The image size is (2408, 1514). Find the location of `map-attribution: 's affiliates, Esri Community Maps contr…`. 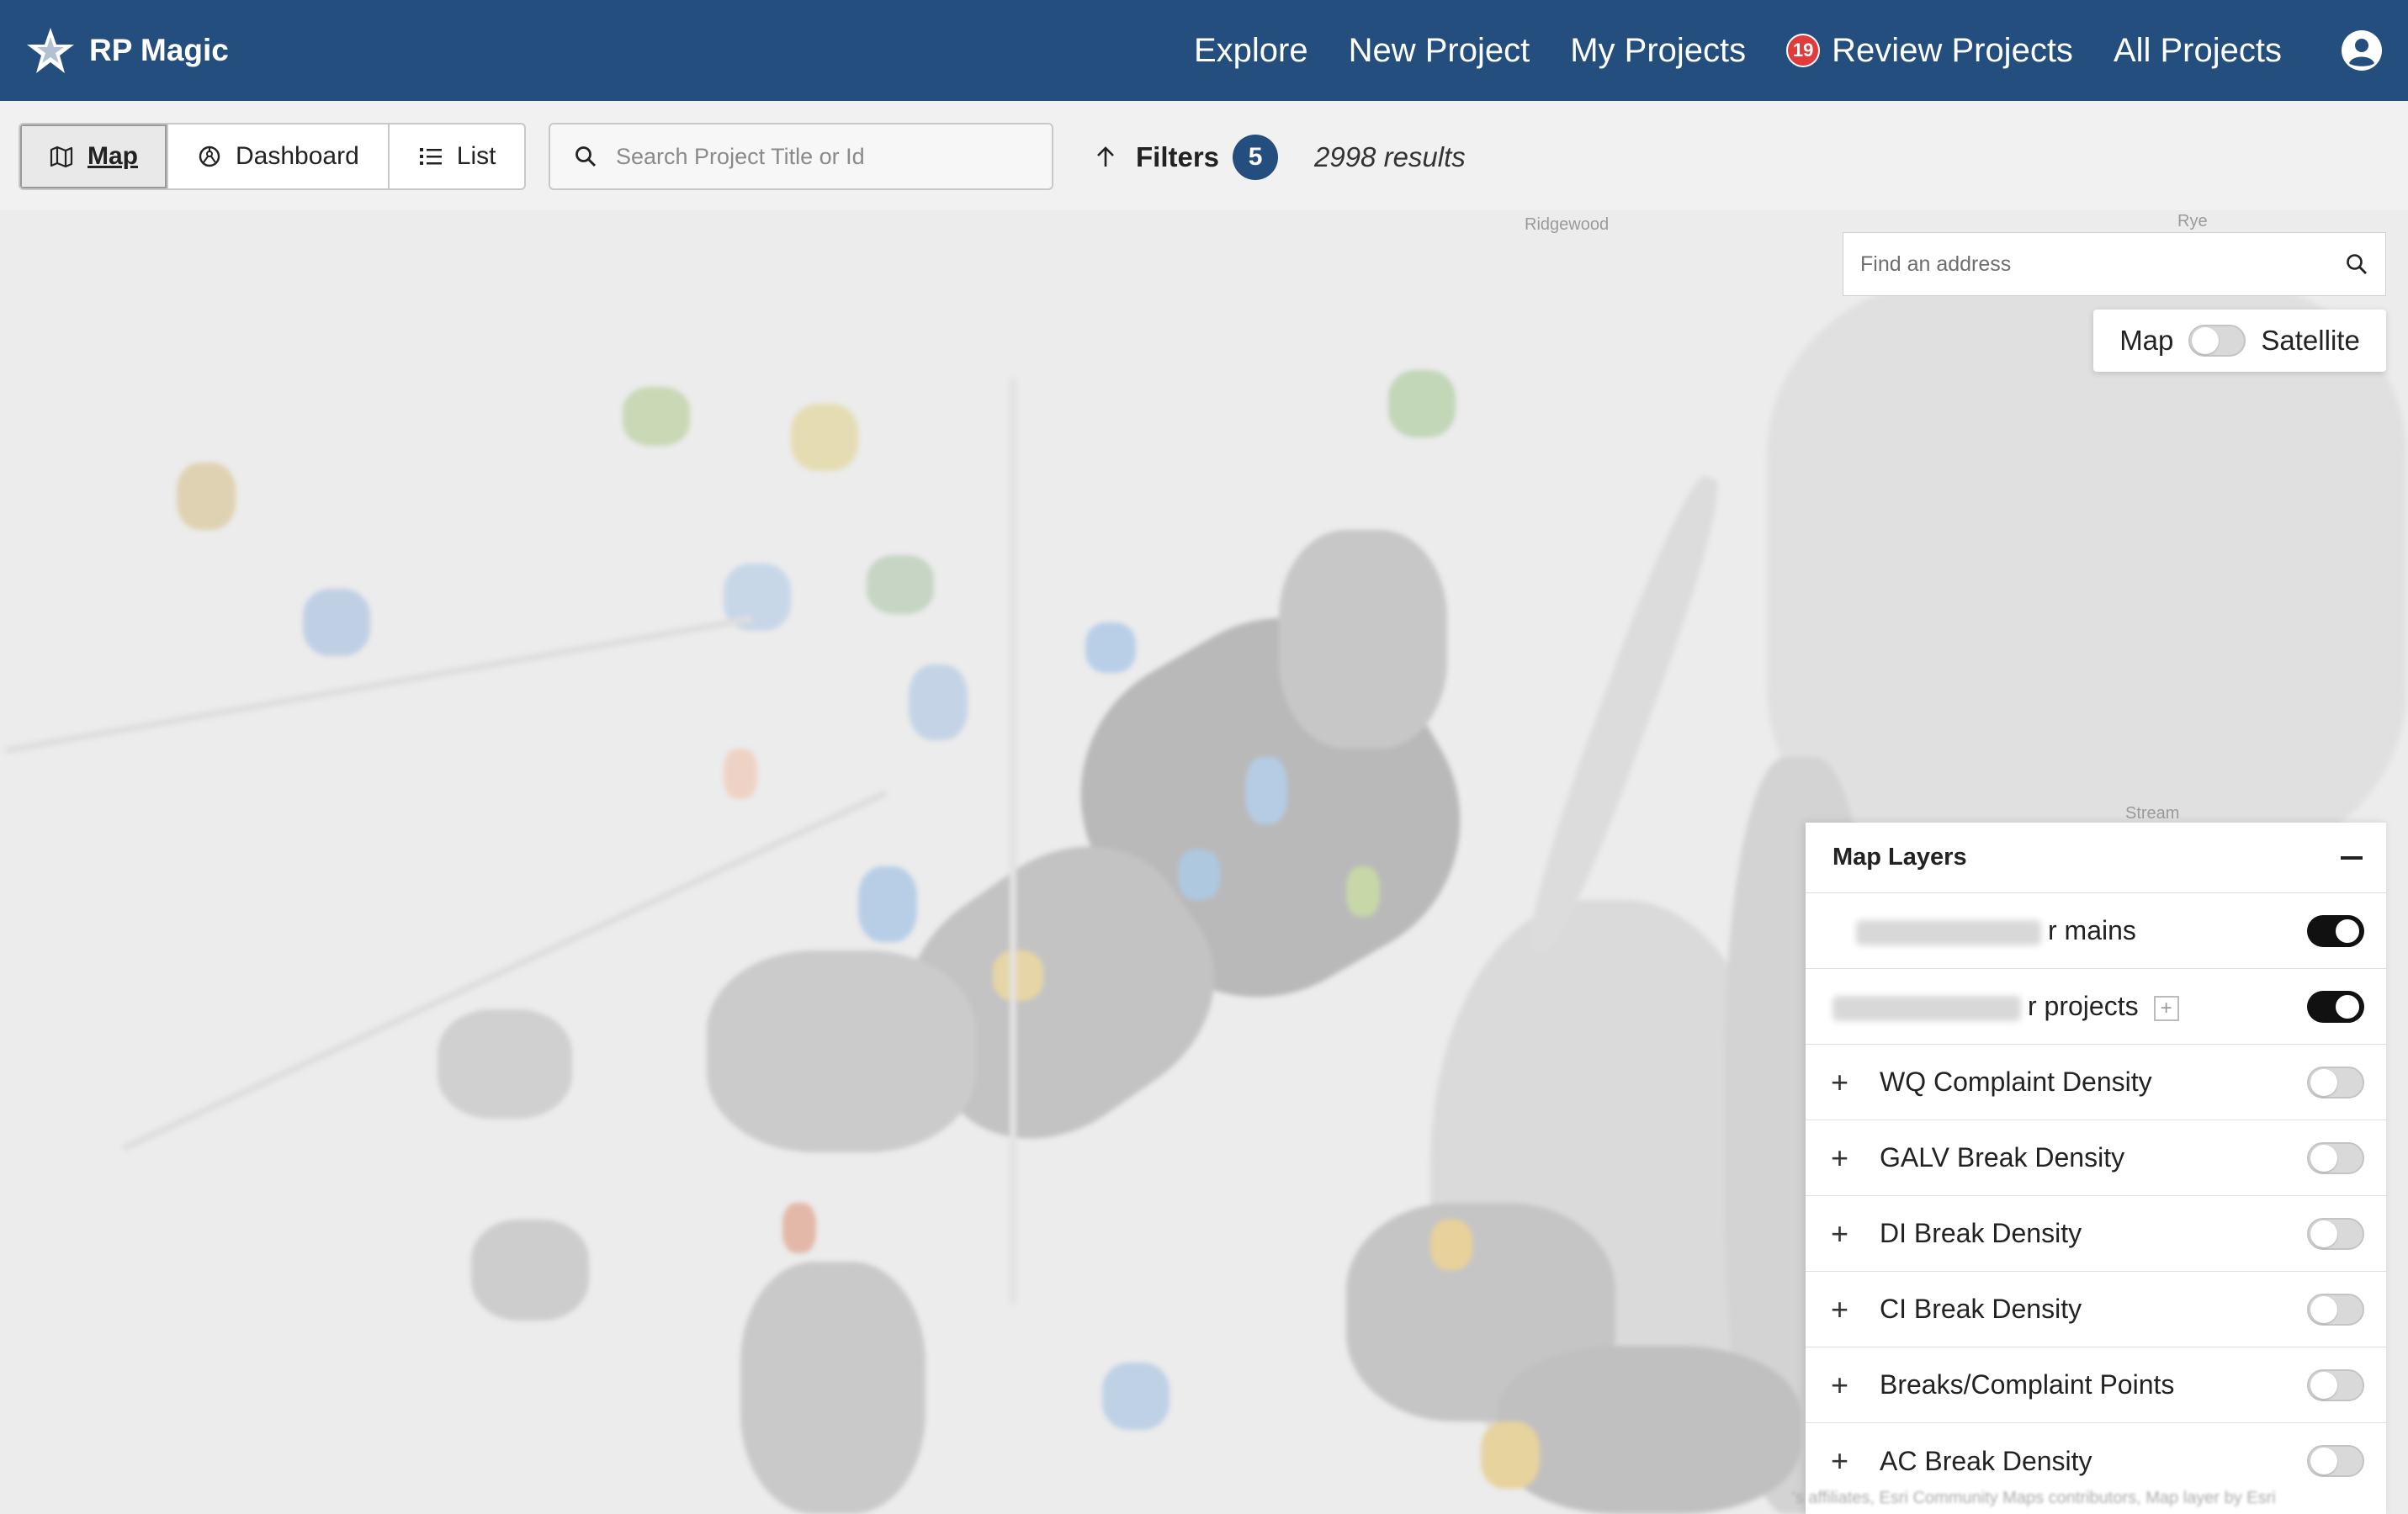

map-attribution: 's affiliates, Esri Community Maps contr… is located at coordinates (2034, 1498).